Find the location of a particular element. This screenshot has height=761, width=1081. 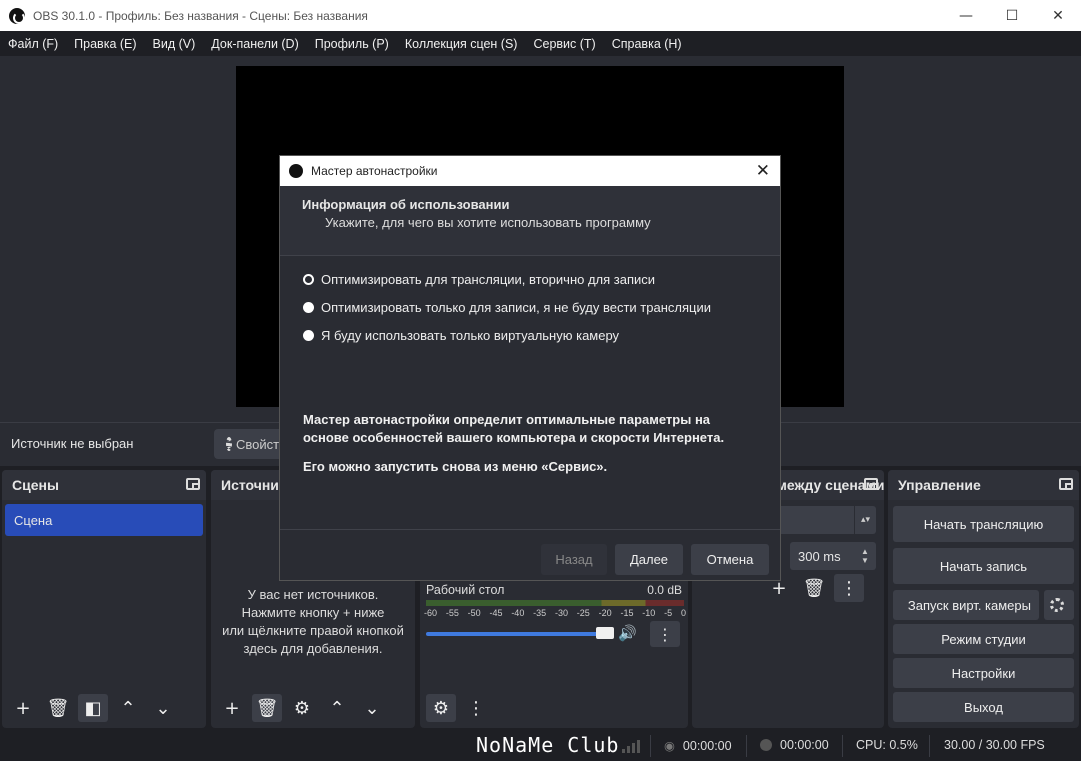

fps-readout: 30.00 / 30.00 FPS is located at coordinates (994, 745).